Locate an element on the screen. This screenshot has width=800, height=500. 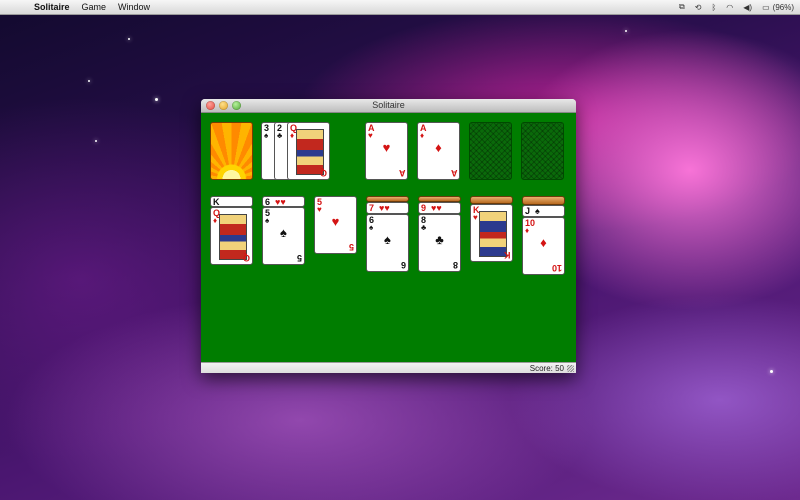
menu-bar: Solitaire Game Window ⧉ ⟲ ᛒ ◠ ◀) ▭ (96%) is located at coordinates (400, 7).